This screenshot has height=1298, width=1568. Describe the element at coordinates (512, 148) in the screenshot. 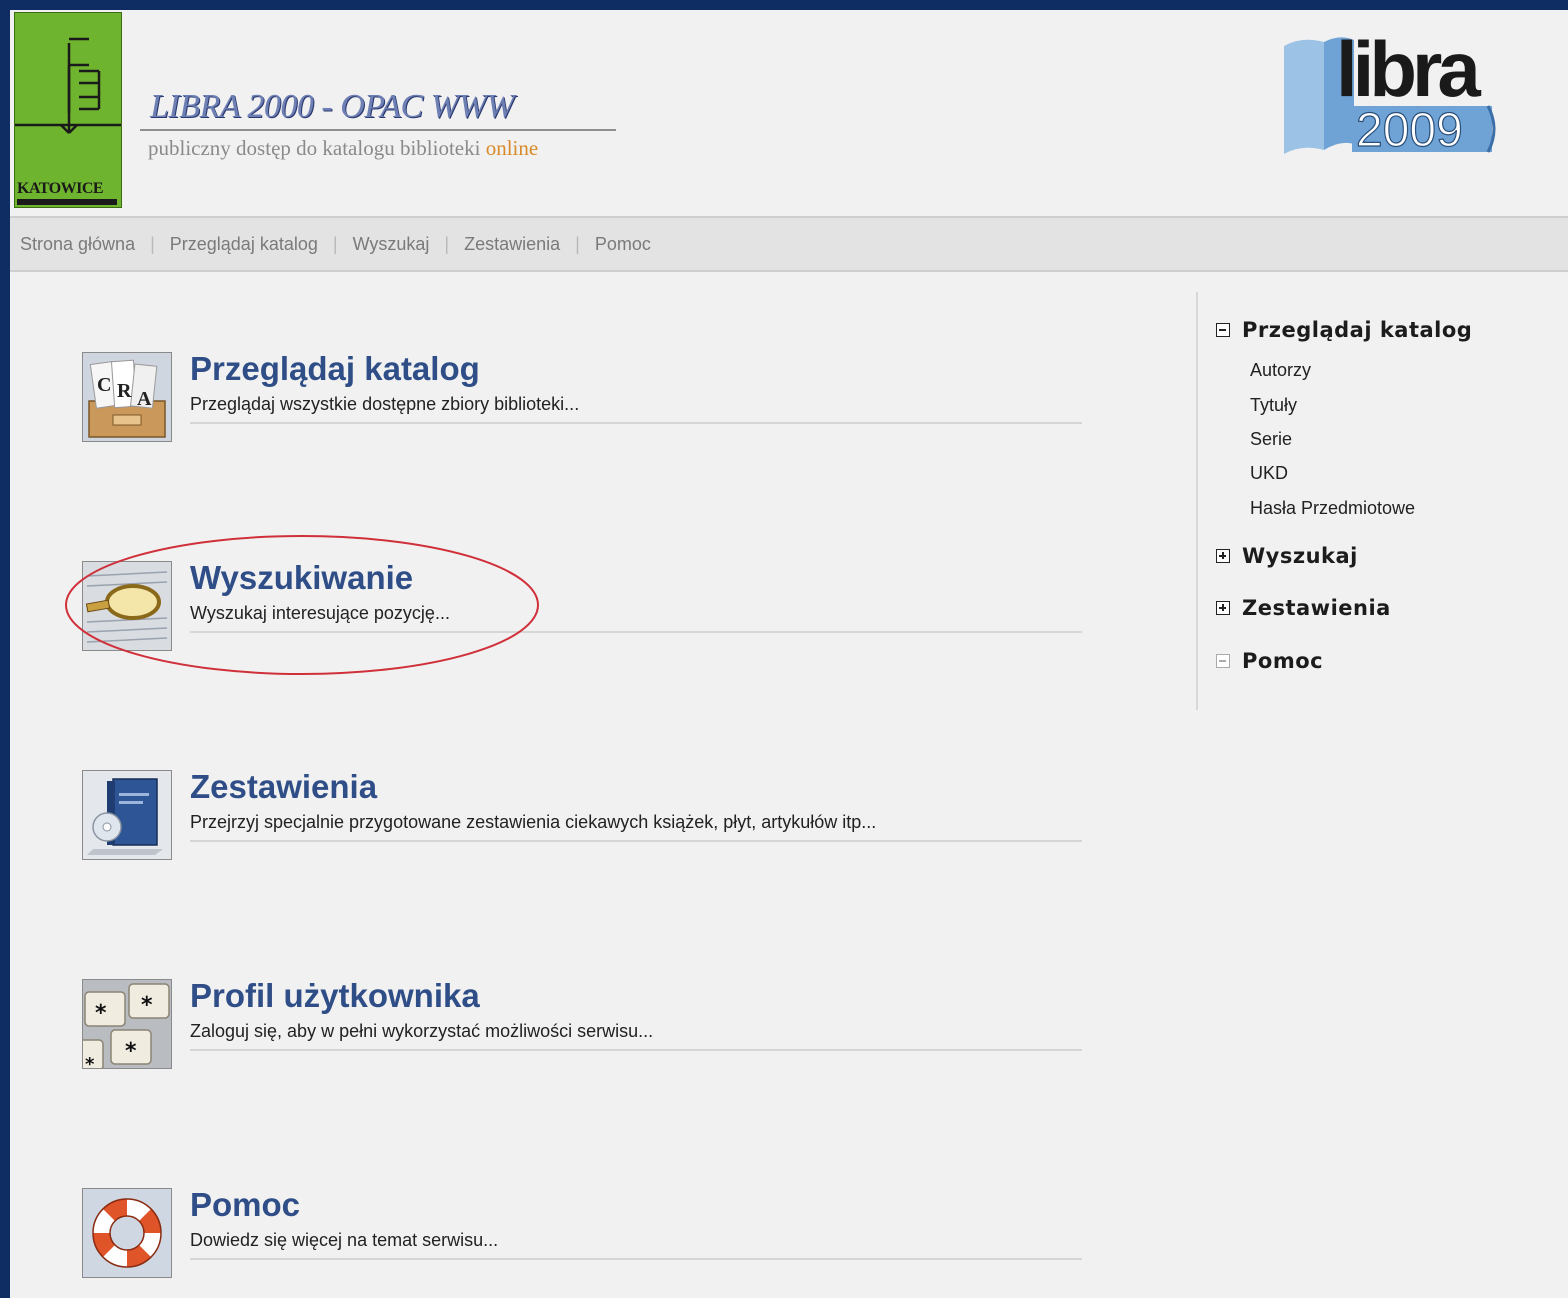

I see `site-subtitle-online: online` at that location.